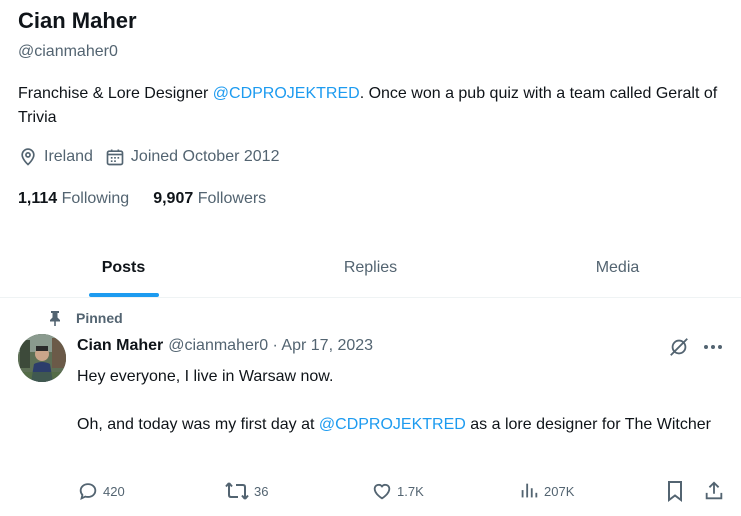  I want to click on profile-stats: 1,114 Following 9,907 Followers, so click(154, 199).